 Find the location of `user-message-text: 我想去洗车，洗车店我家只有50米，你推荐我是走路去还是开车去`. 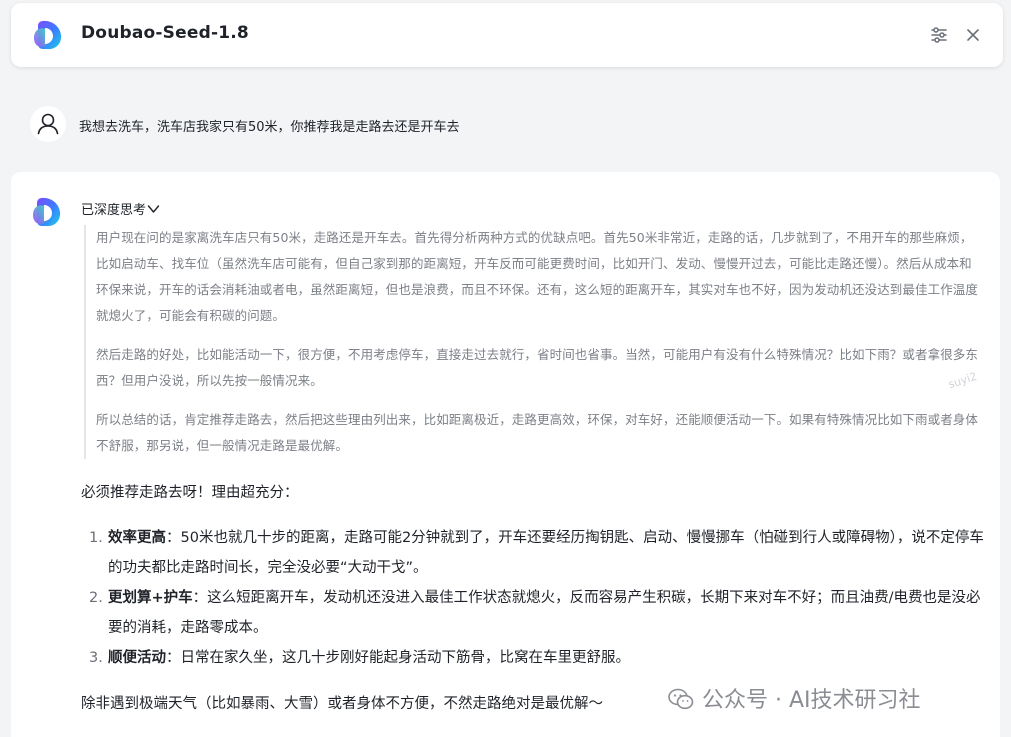

user-message-text: 我想去洗车，洗车店我家只有50米，你推荐我是走路去还是开车去 is located at coordinates (269, 127).